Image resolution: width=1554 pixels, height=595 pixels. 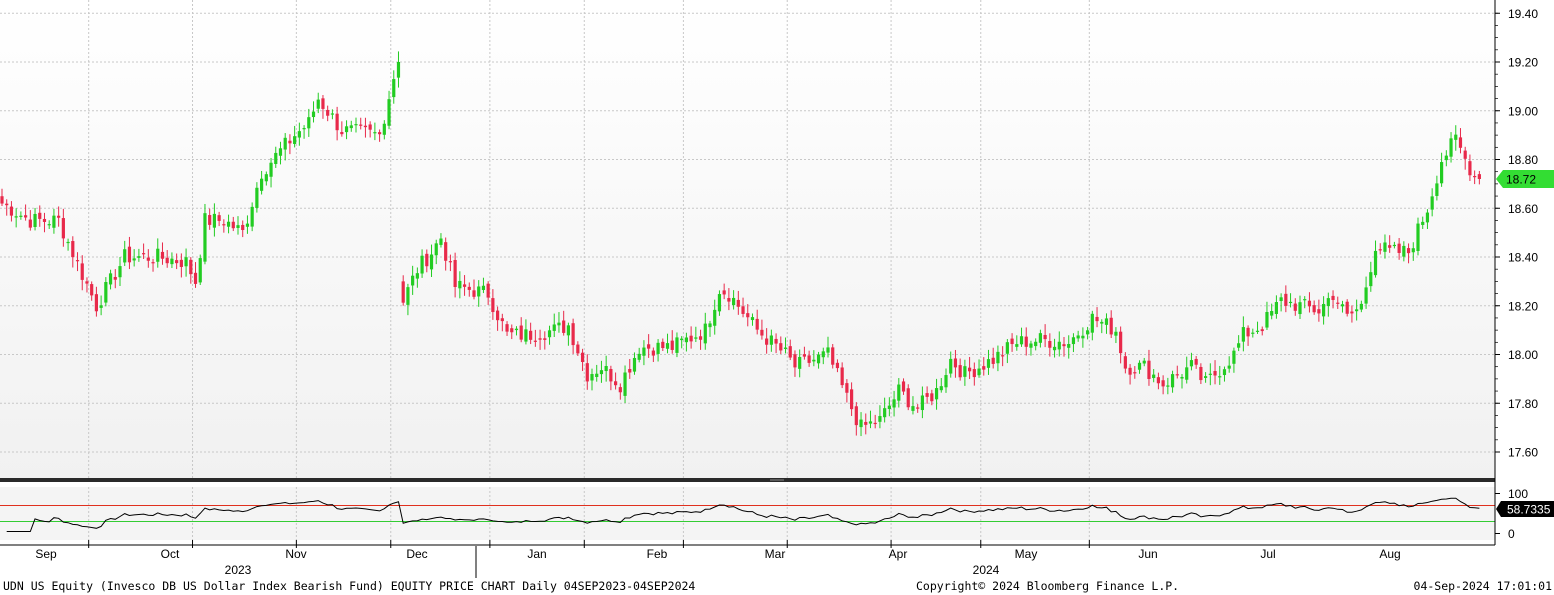 I want to click on axis-background, so click(x=1524, y=272).